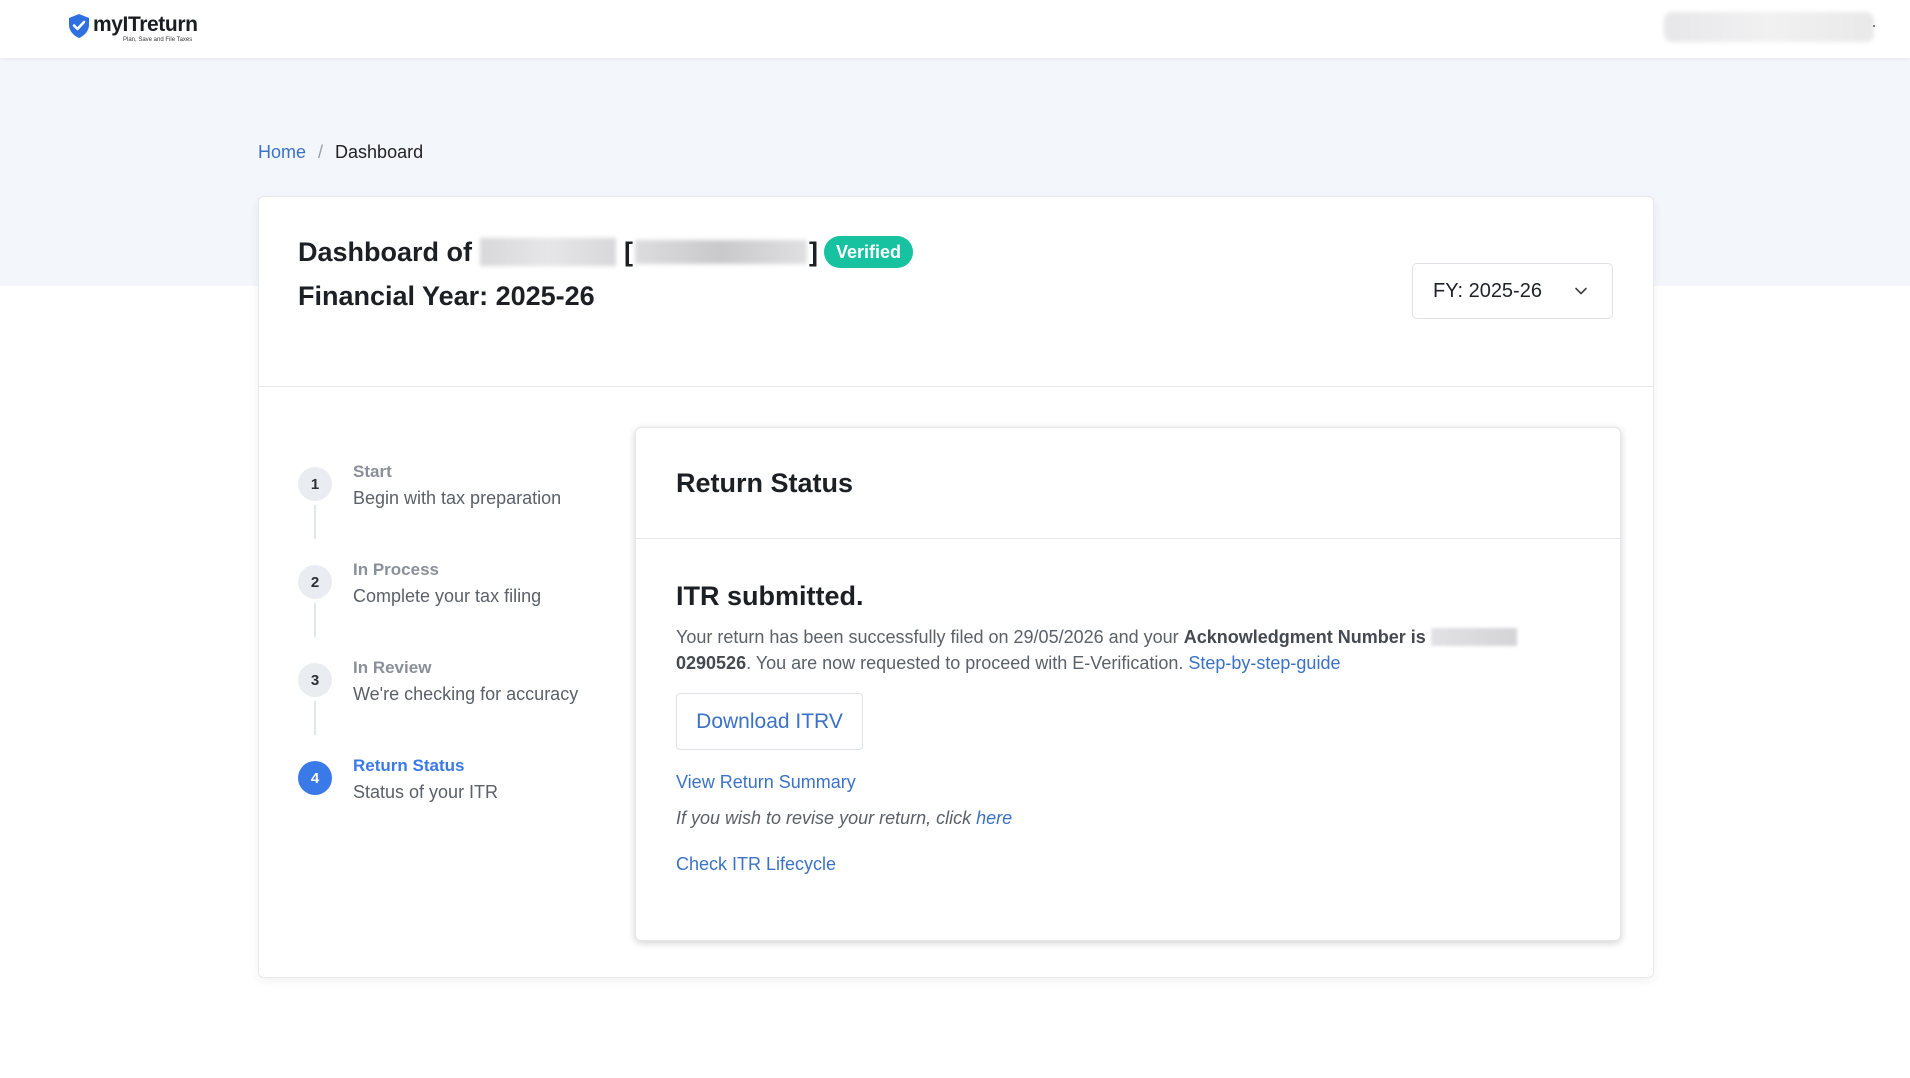 Image resolution: width=1910 pixels, height=1078 pixels. What do you see at coordinates (158, 40) in the screenshot?
I see `brand-tagline: Plan, Save and File Taxes` at bounding box center [158, 40].